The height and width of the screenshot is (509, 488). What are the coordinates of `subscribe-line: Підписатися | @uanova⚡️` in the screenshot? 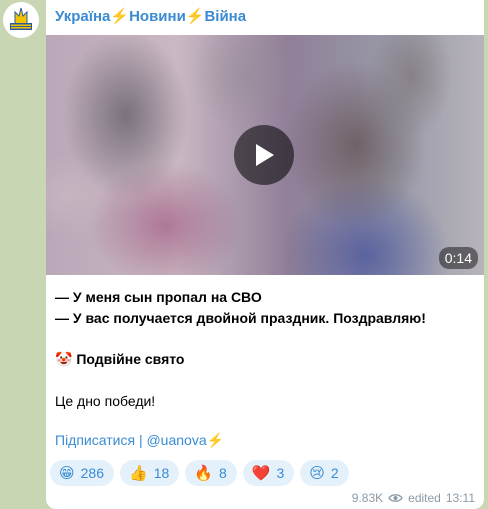 It's located at (139, 440).